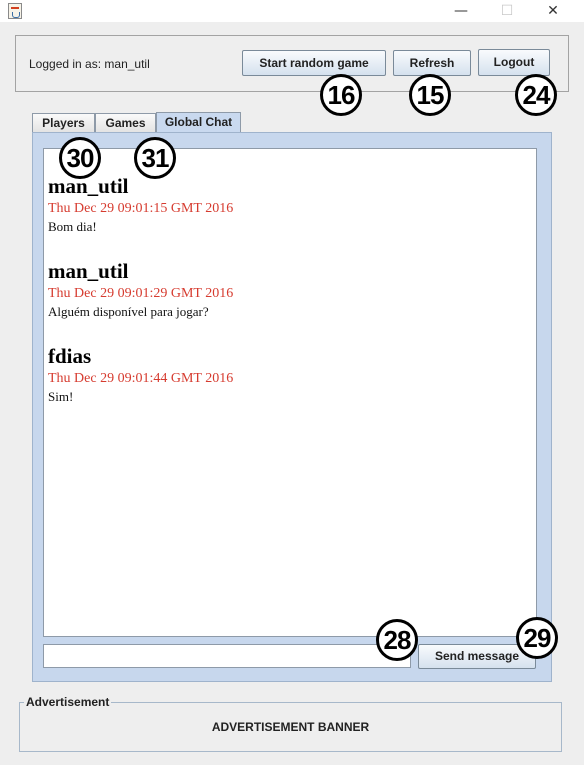 This screenshot has height=765, width=584. What do you see at coordinates (507, 11) in the screenshot?
I see `maximize-icon: ☐` at bounding box center [507, 11].